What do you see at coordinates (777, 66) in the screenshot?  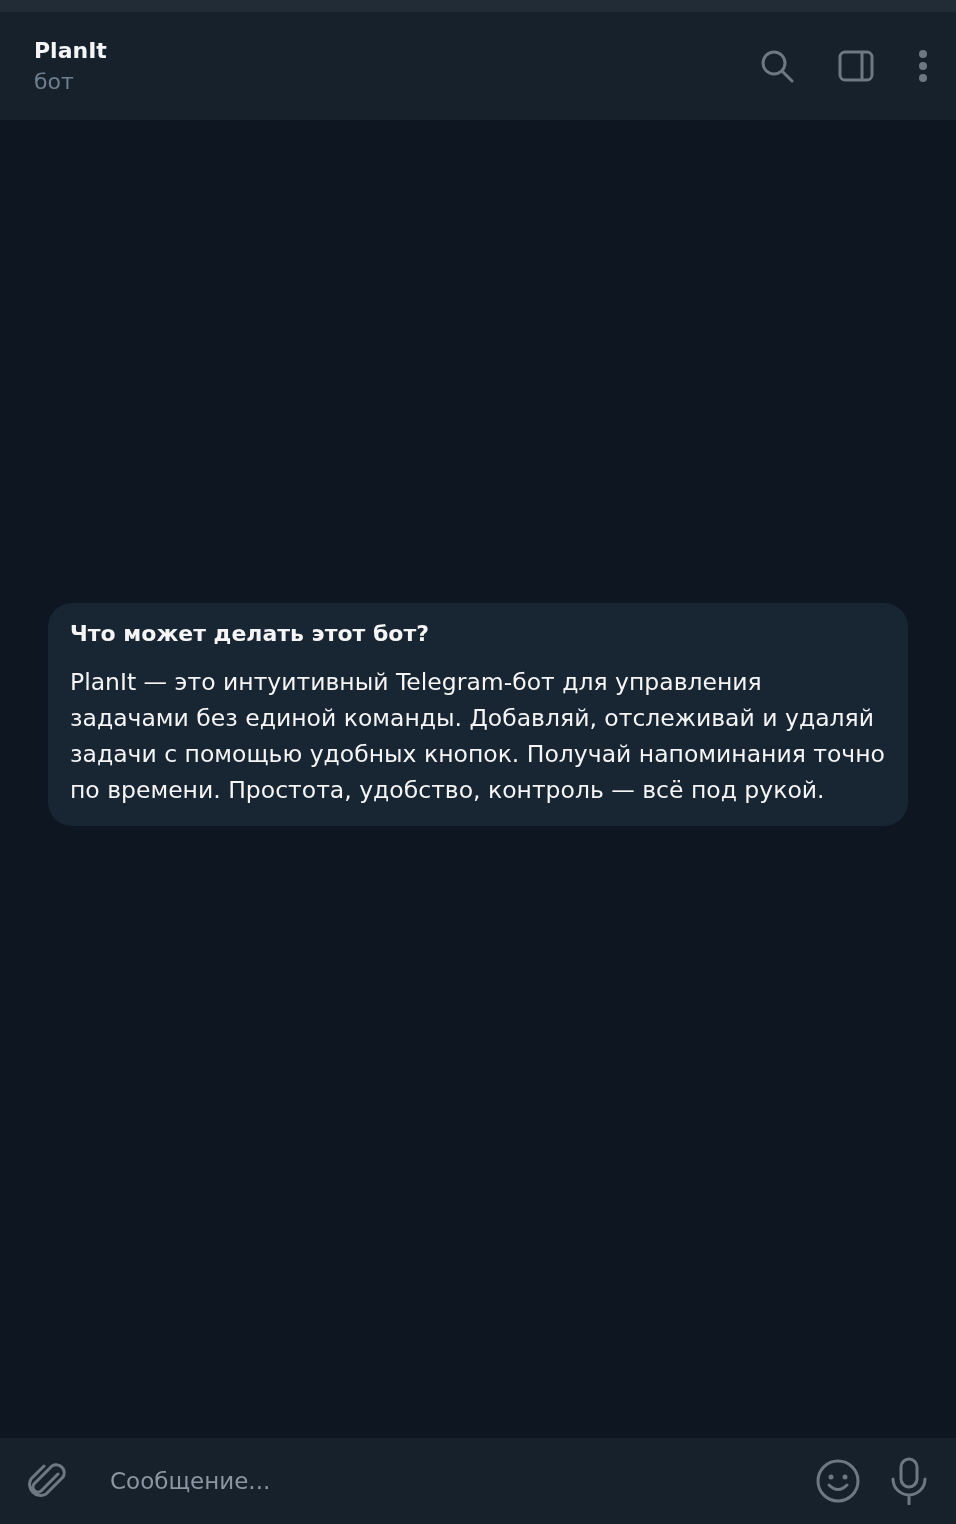 I see `search-icon` at bounding box center [777, 66].